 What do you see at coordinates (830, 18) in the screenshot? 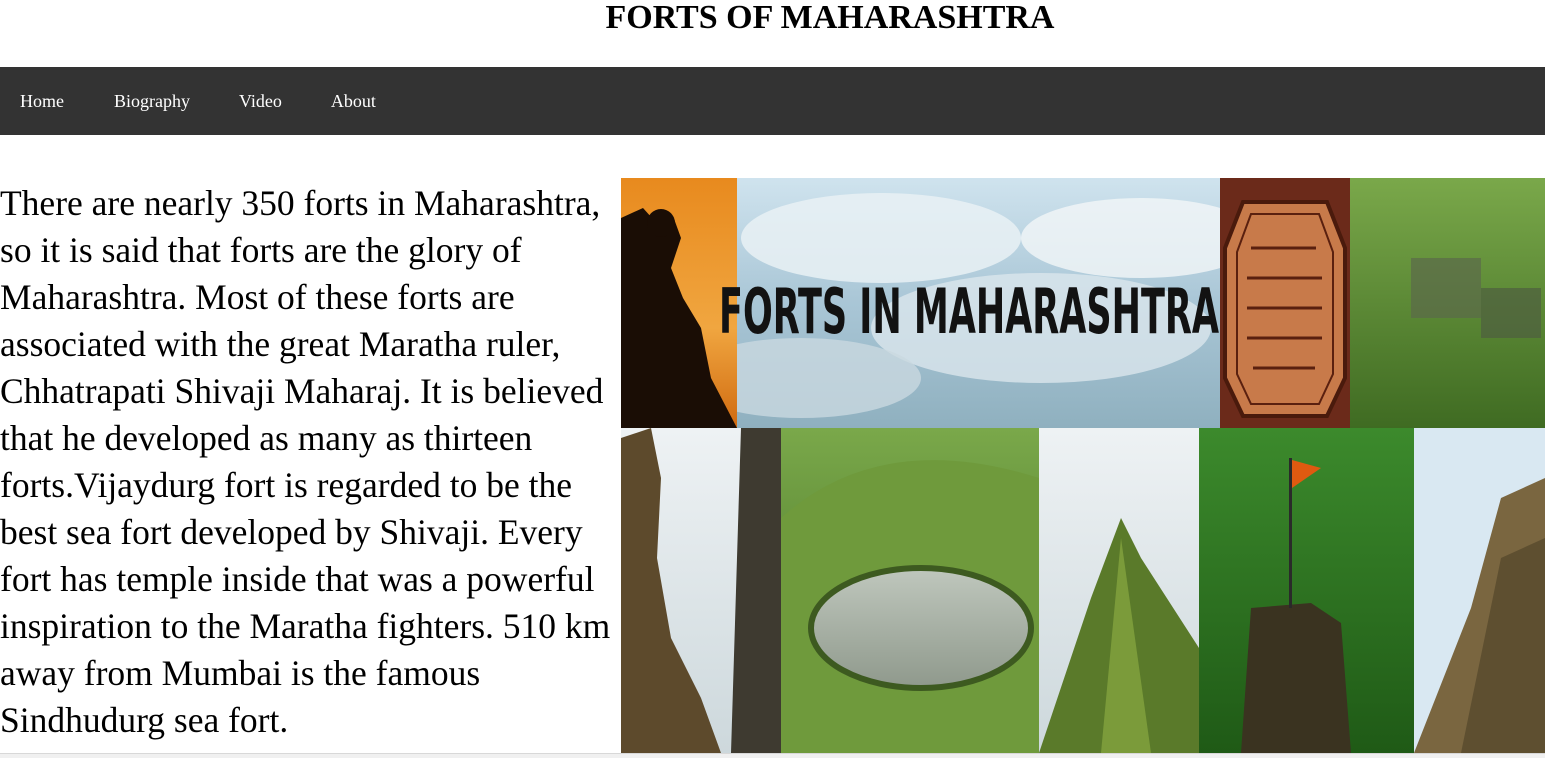
I see `page-title: FORTS OF MAHARASHTRA` at bounding box center [830, 18].